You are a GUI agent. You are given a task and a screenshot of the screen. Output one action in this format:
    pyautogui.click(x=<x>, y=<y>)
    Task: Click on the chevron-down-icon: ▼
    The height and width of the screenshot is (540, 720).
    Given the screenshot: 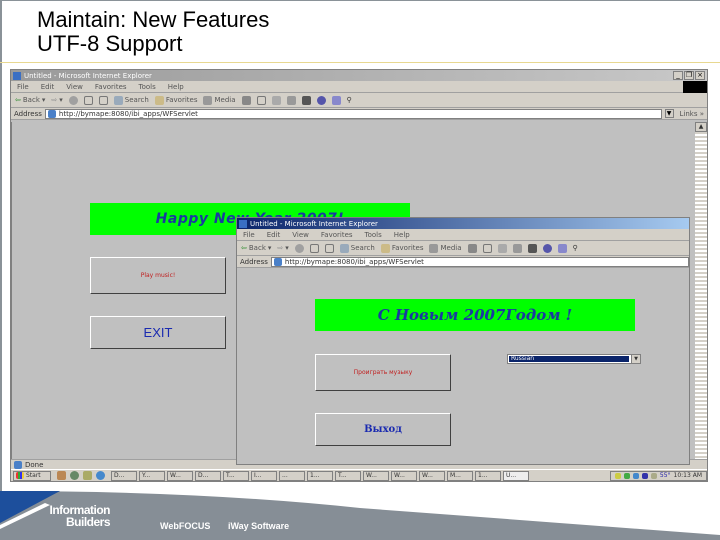 What is the action you would take?
    pyautogui.click(x=635, y=359)
    